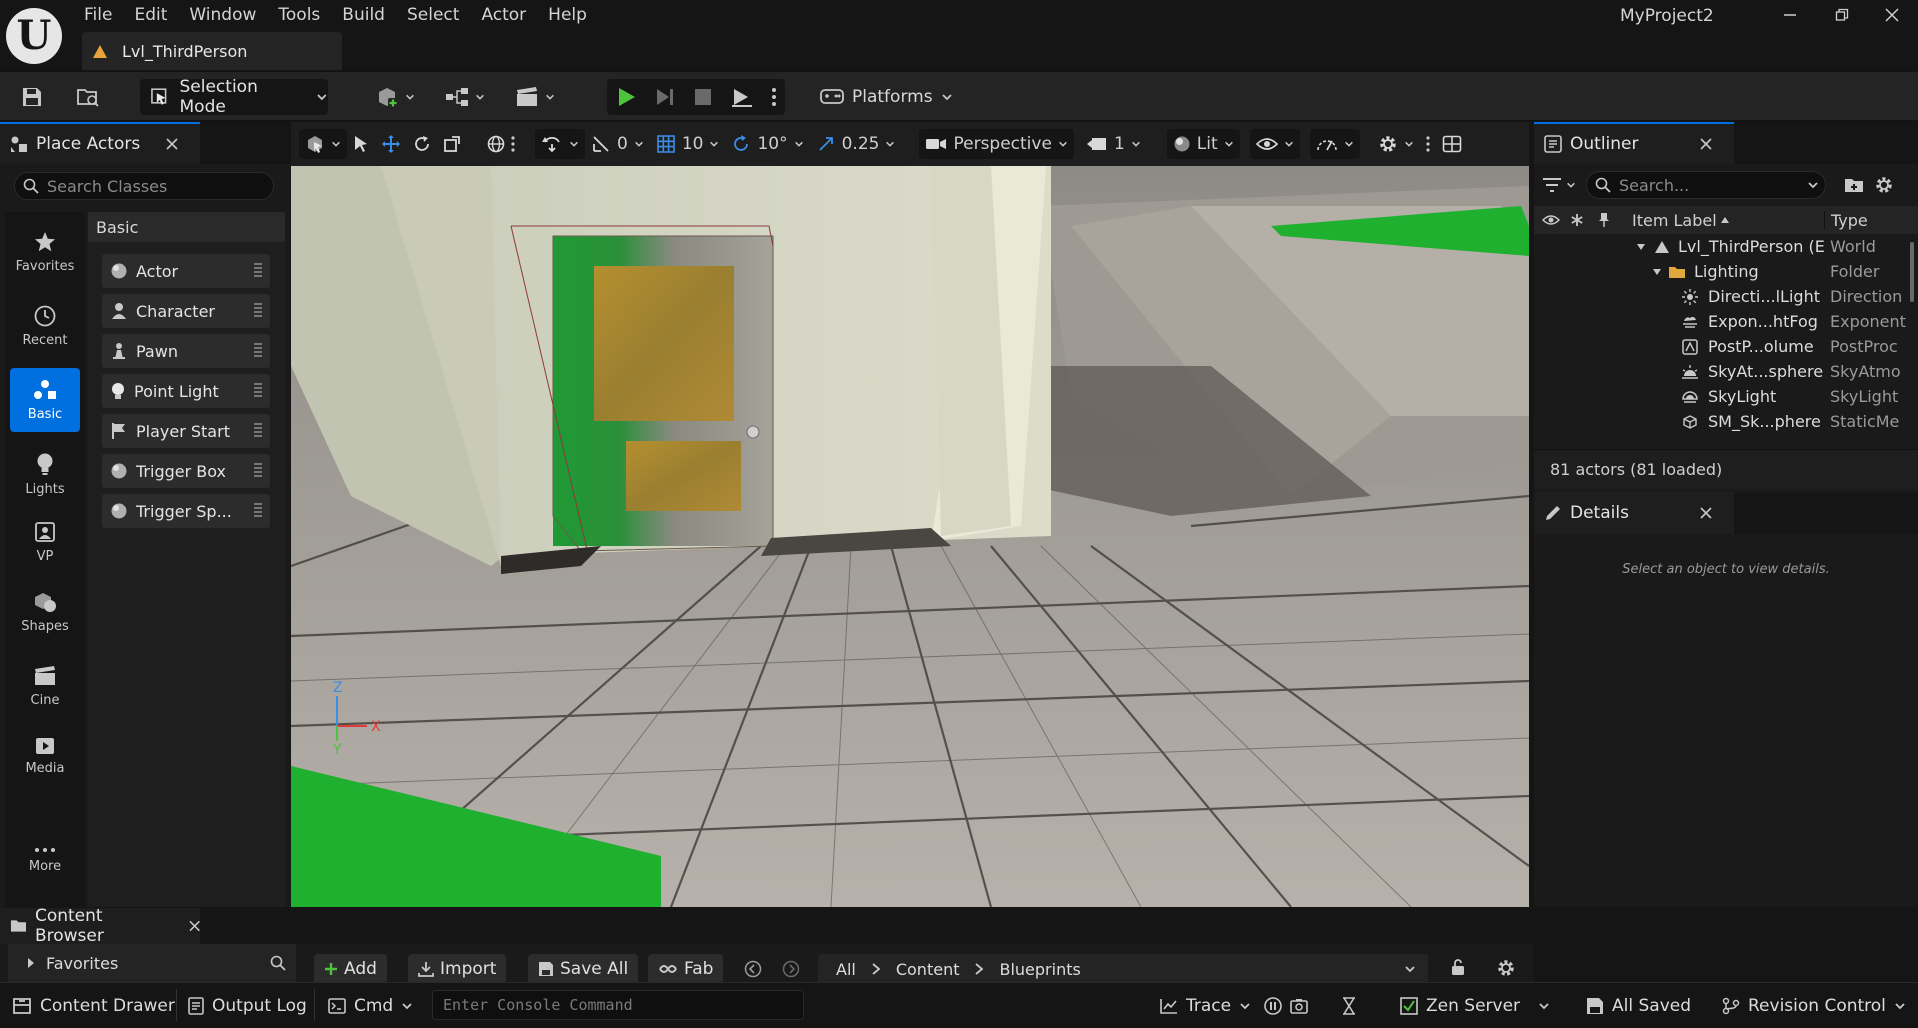  I want to click on add-folder-icon, so click(1854, 185).